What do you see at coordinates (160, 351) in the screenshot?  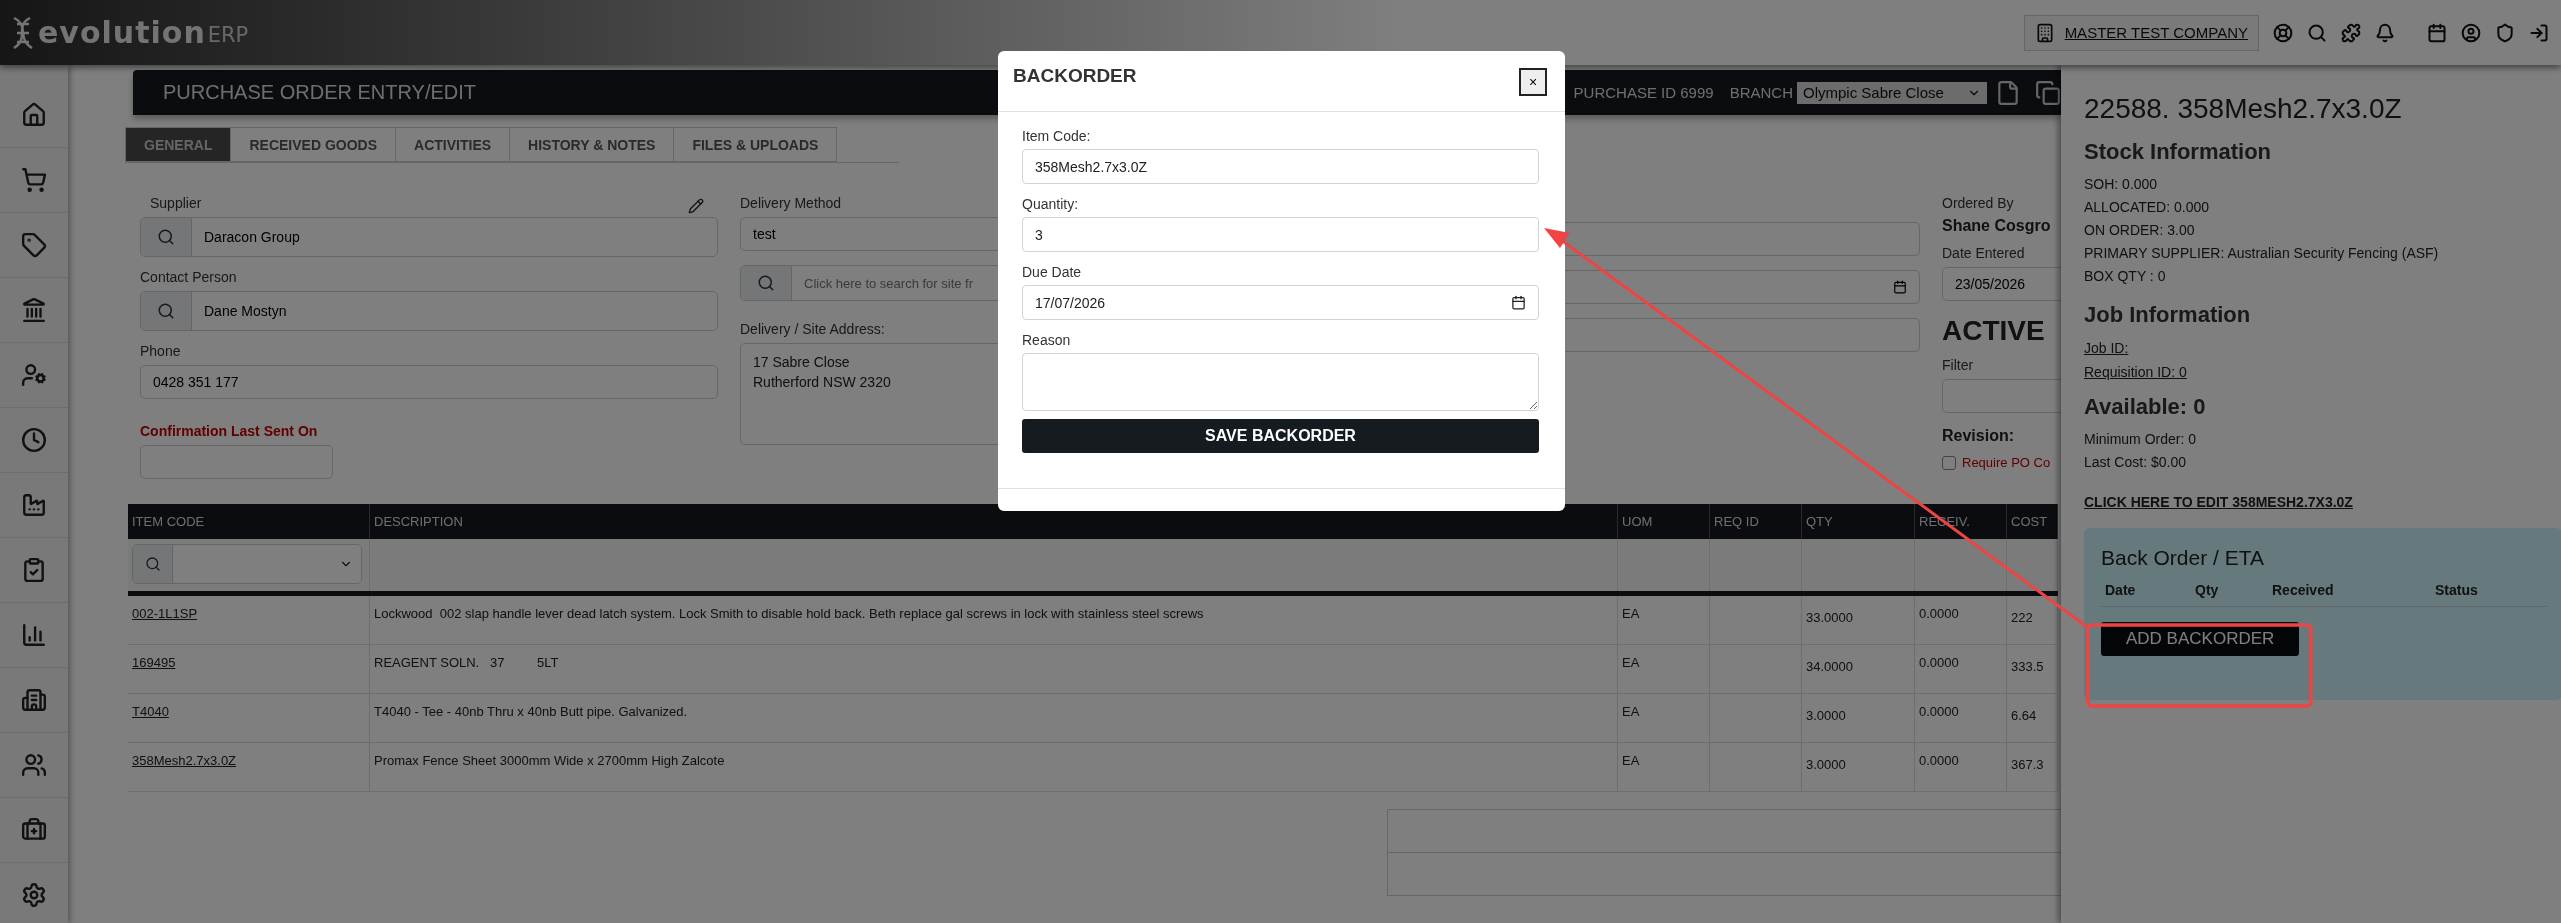 I see `field-label: Phone` at bounding box center [160, 351].